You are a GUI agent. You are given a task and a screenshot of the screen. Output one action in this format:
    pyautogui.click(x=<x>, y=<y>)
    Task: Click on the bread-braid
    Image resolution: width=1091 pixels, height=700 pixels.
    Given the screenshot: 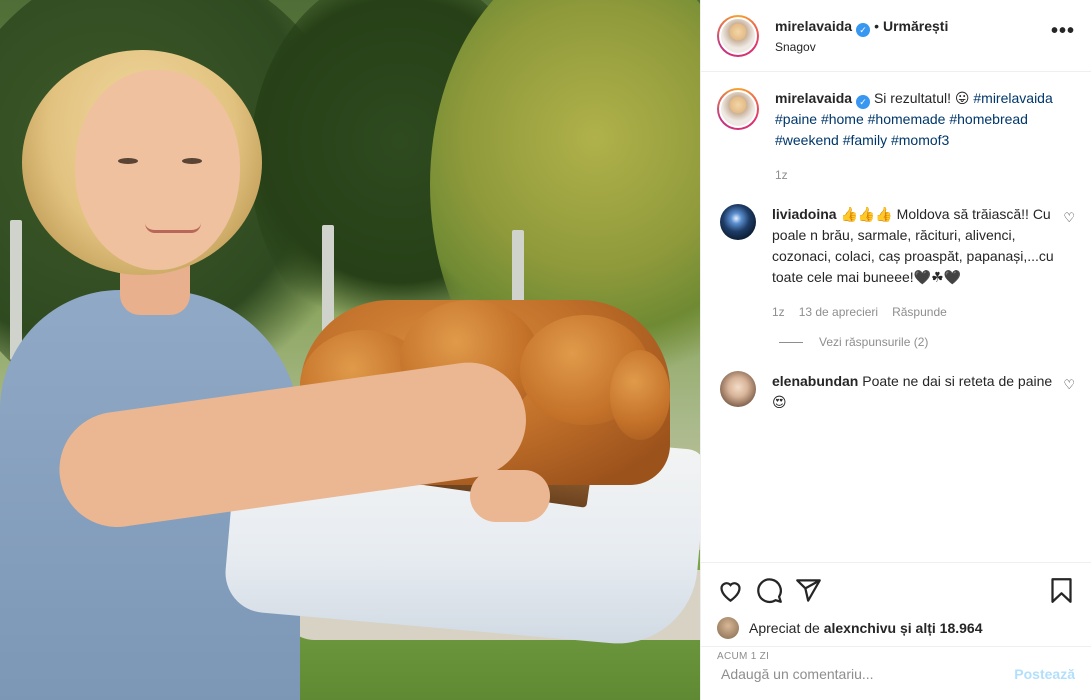 What is the action you would take?
    pyautogui.click(x=640, y=395)
    